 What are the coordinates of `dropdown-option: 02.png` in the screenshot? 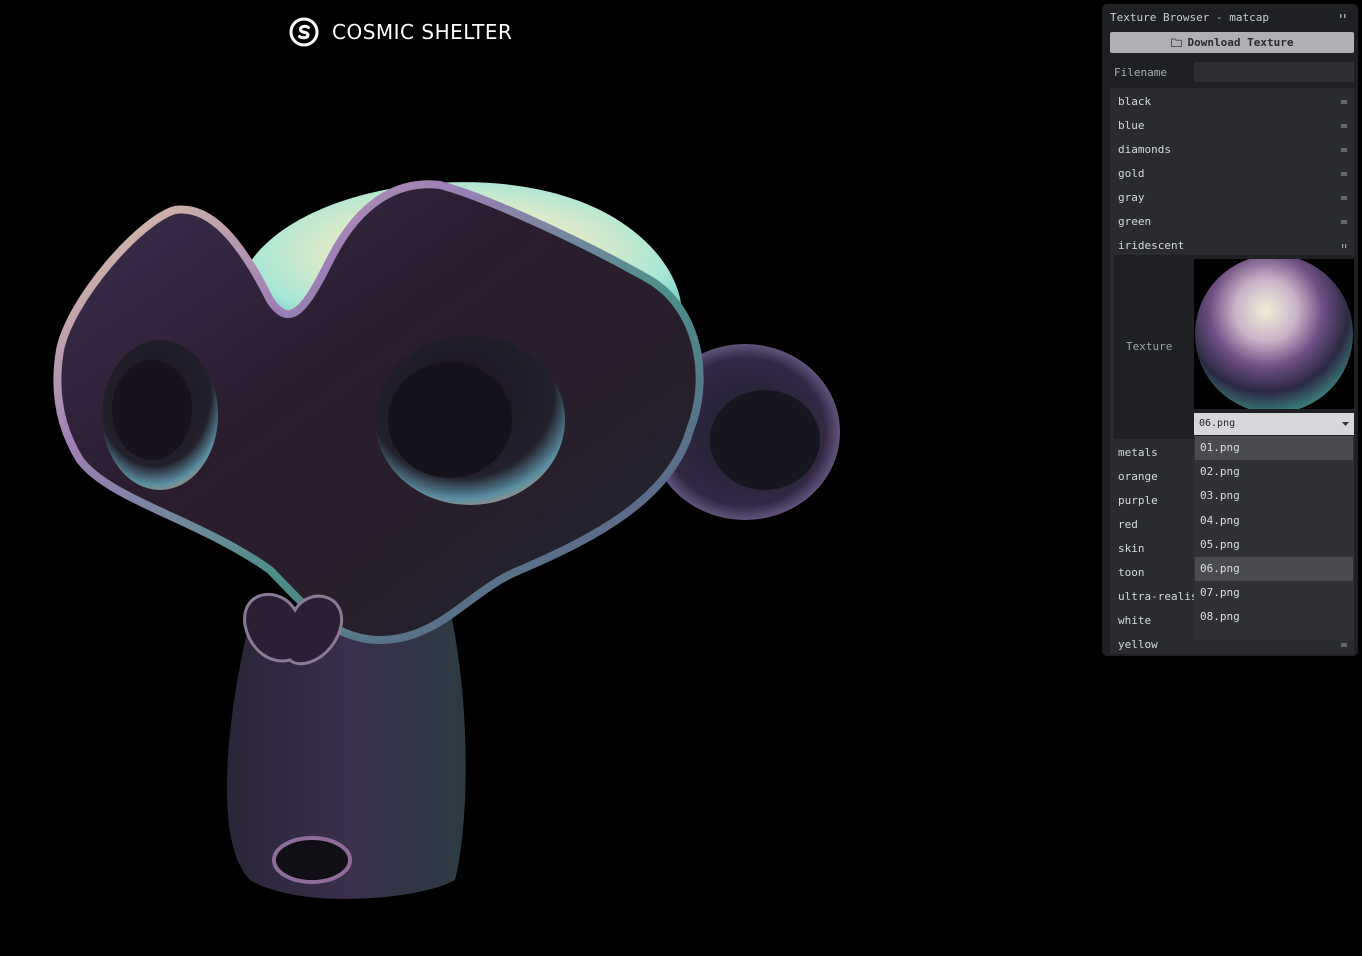 It's located at (1274, 472).